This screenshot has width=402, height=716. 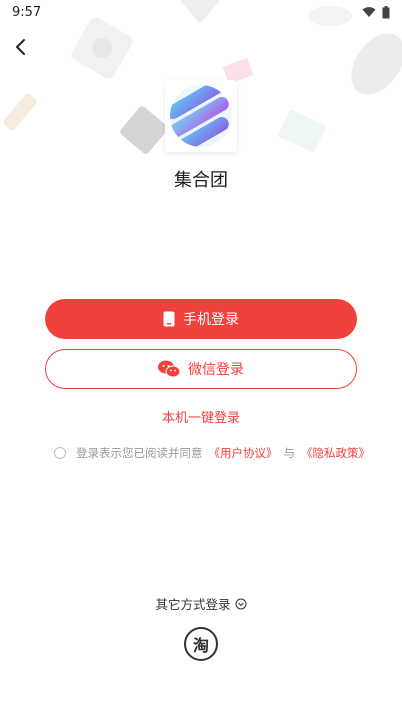 I want to click on phone-login-label: 手机登录, so click(x=211, y=320).